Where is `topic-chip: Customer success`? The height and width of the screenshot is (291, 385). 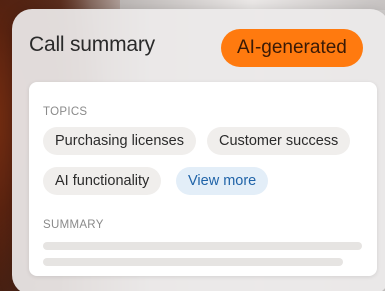
topic-chip: Customer success is located at coordinates (279, 141).